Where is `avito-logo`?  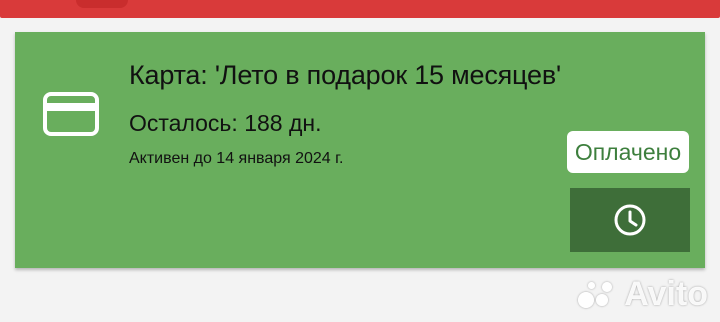
avito-logo is located at coordinates (597, 295).